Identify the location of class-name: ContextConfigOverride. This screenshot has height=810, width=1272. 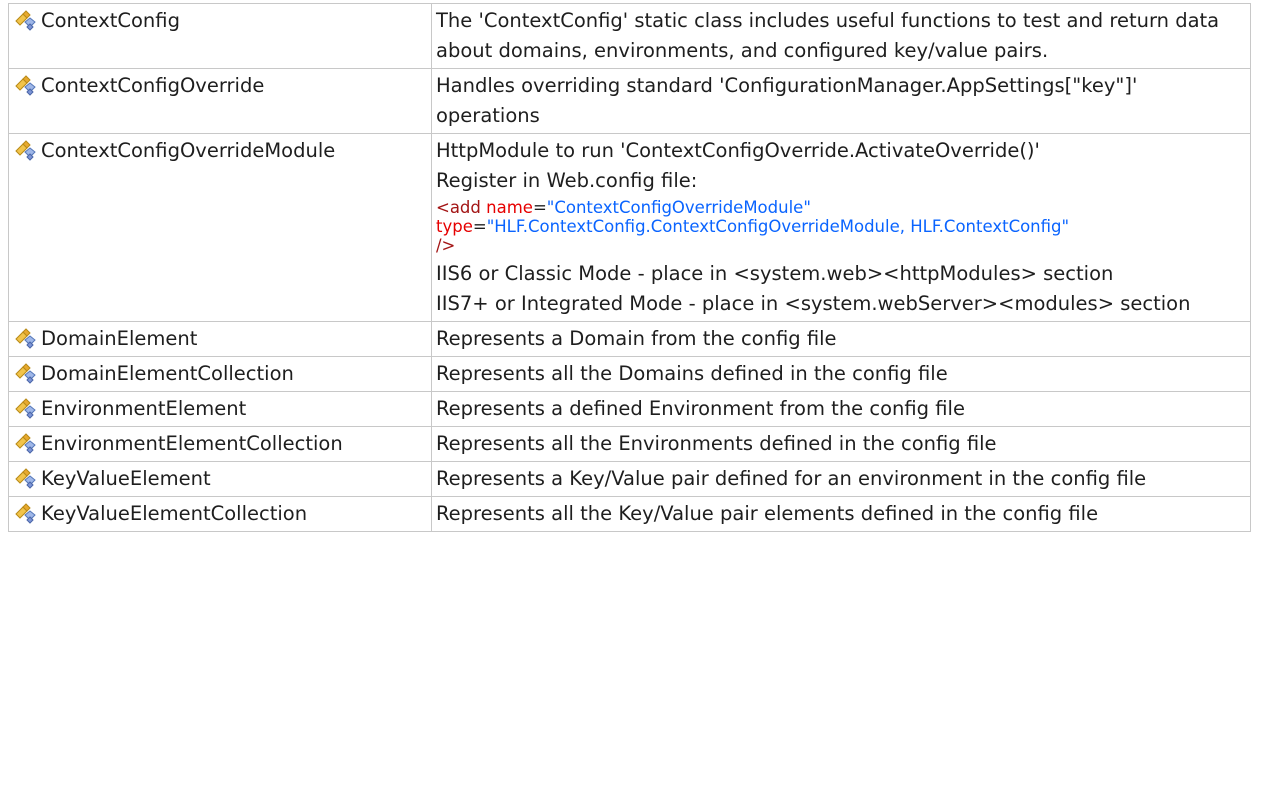
(235, 101).